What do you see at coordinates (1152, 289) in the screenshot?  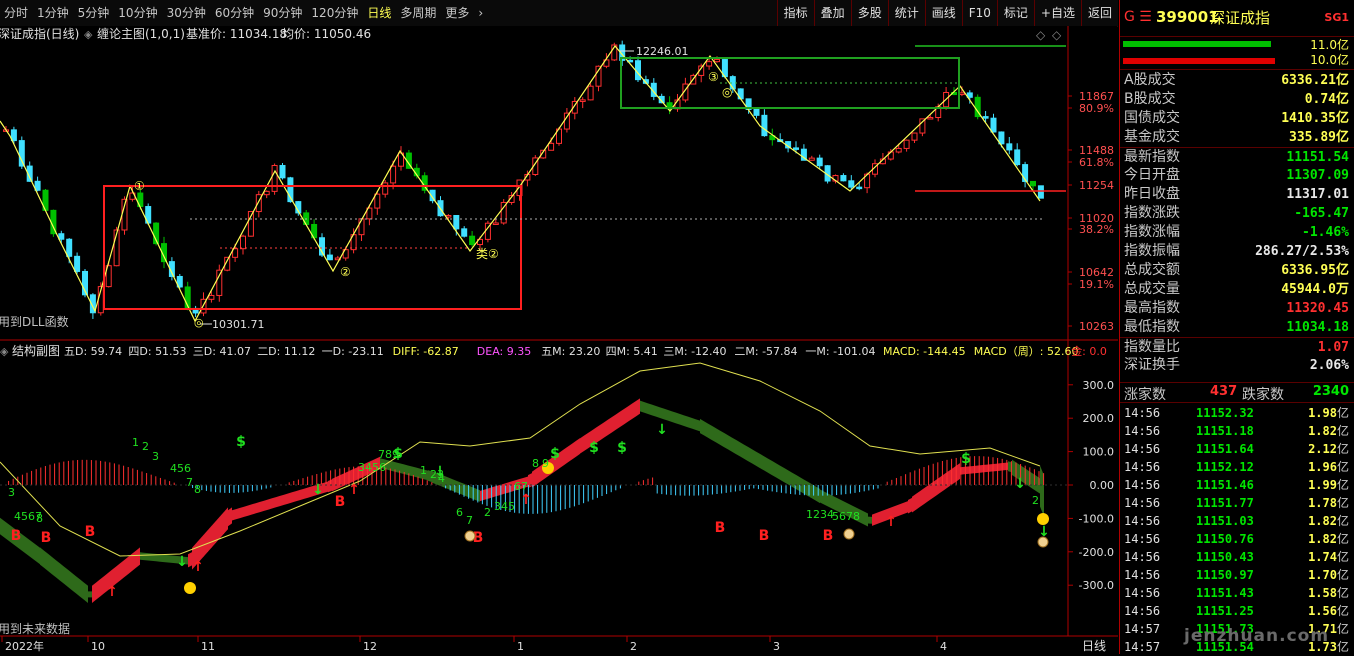 I see `stat-label: 总成交量` at bounding box center [1152, 289].